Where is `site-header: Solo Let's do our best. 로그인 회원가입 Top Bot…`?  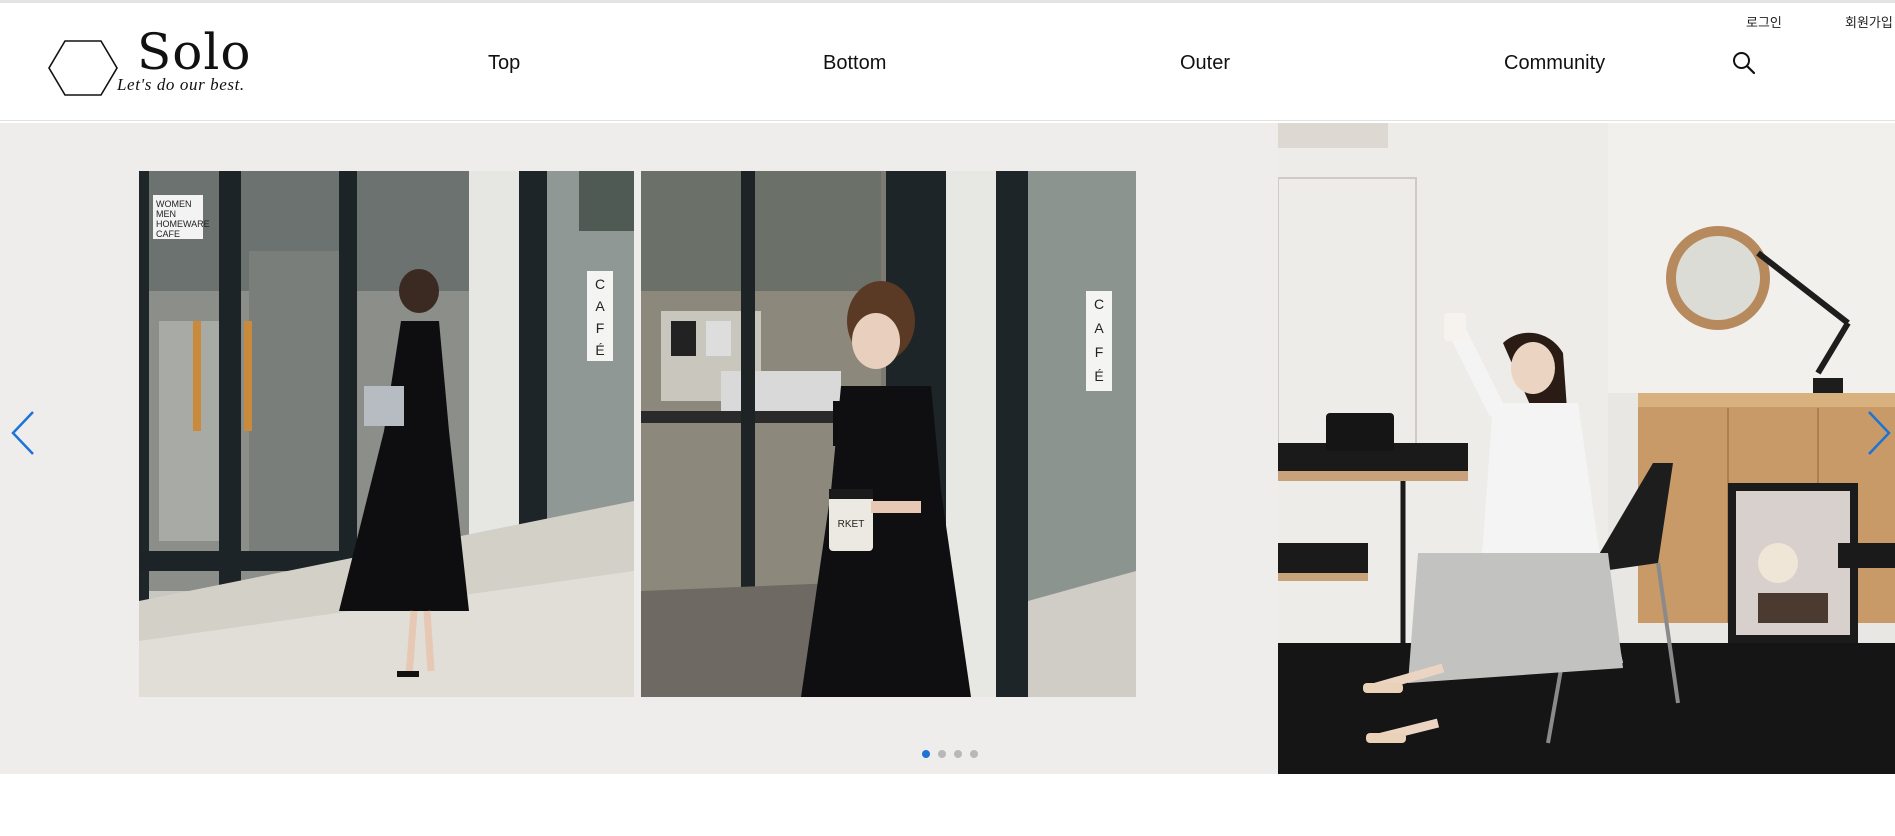 site-header: Solo Let's do our best. 로그인 회원가입 Top Bot… is located at coordinates (947, 62).